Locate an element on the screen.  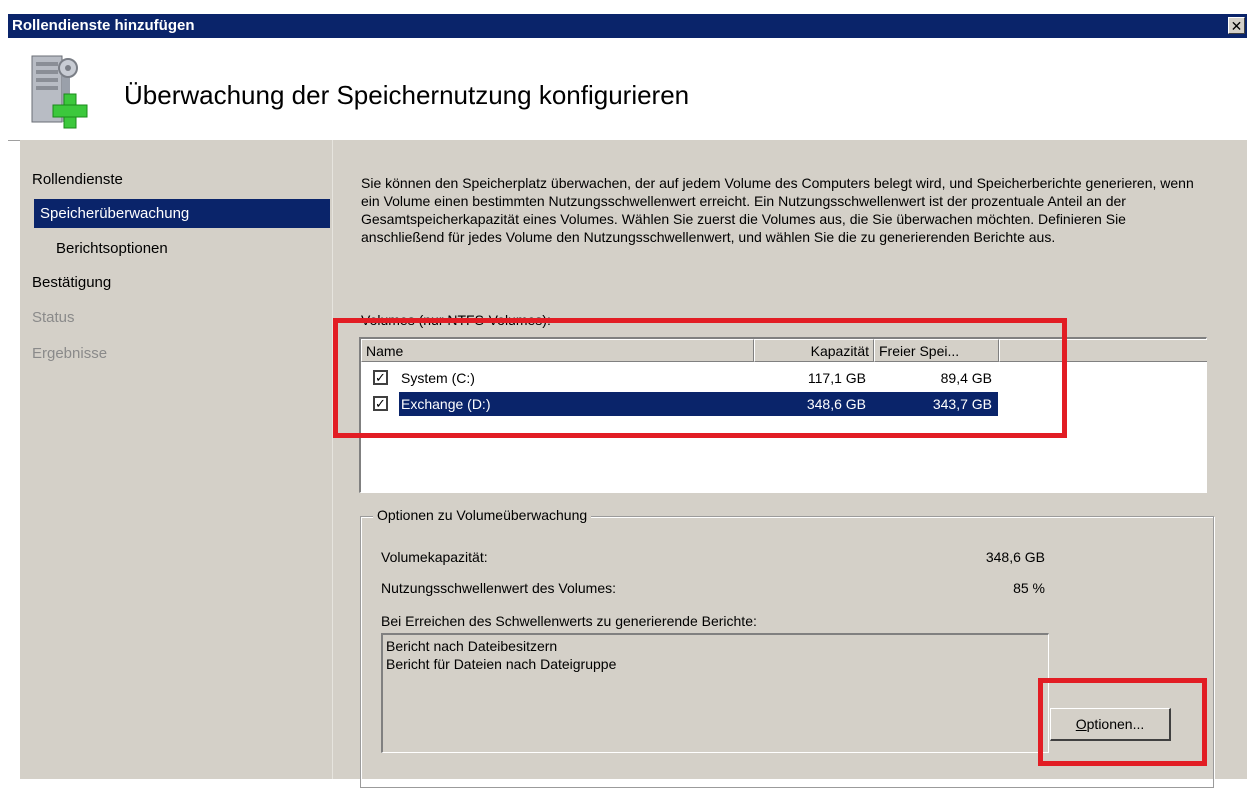
sidebar-item-bestaetigung: Bestätigung is located at coordinates (71, 282).